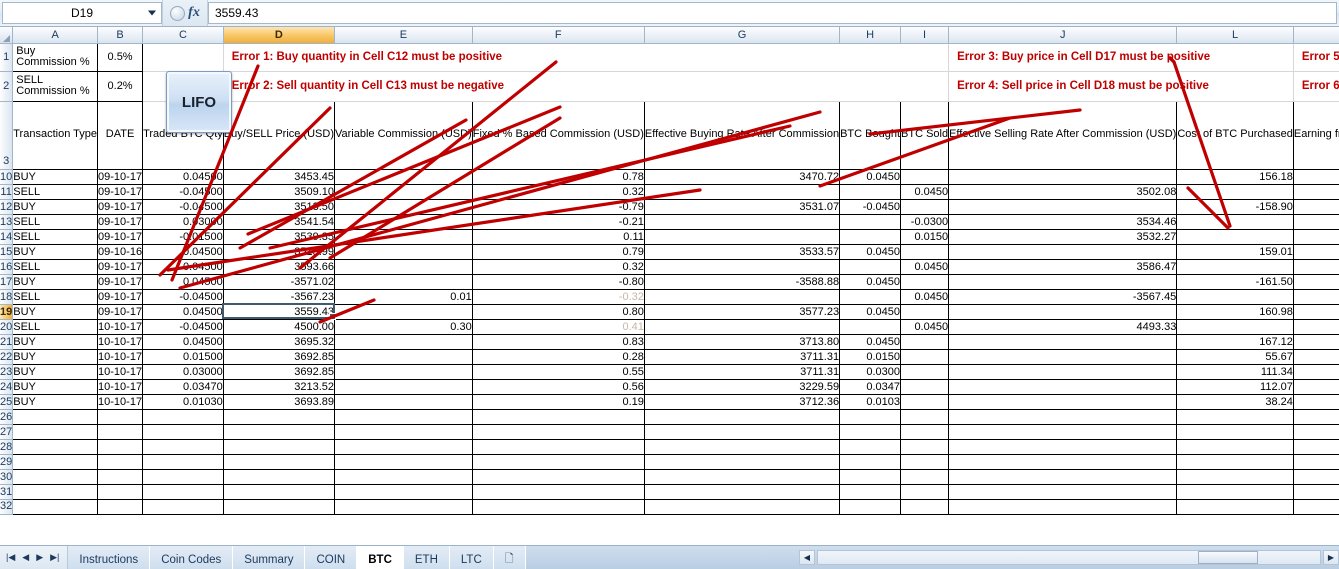 The height and width of the screenshot is (569, 1339). I want to click on cell-C1-lifo-button-host, so click(183, 57).